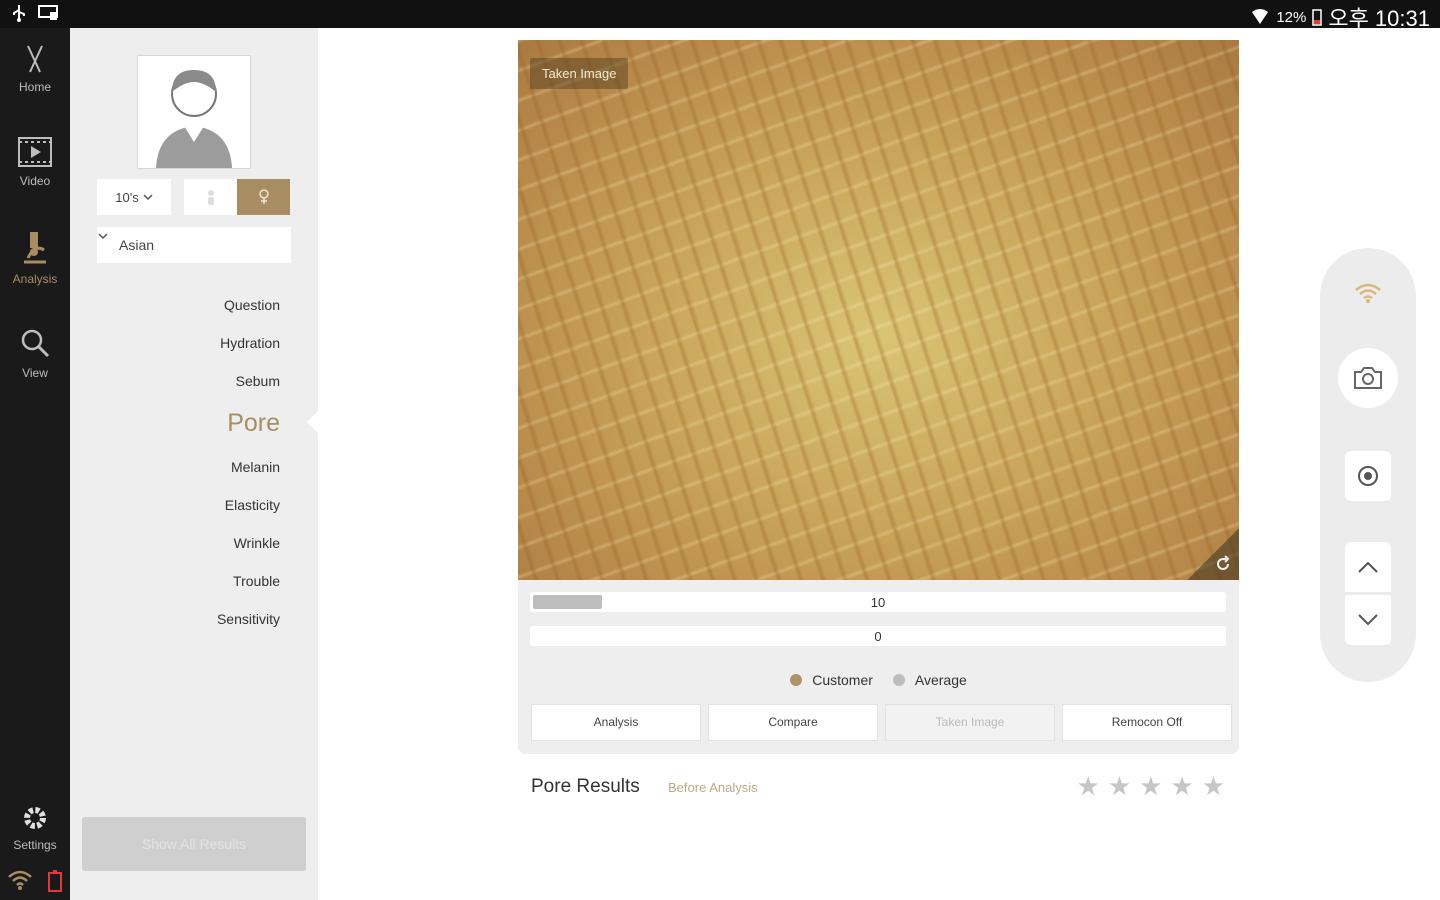  I want to click on rotate-icon, so click(1223, 562).